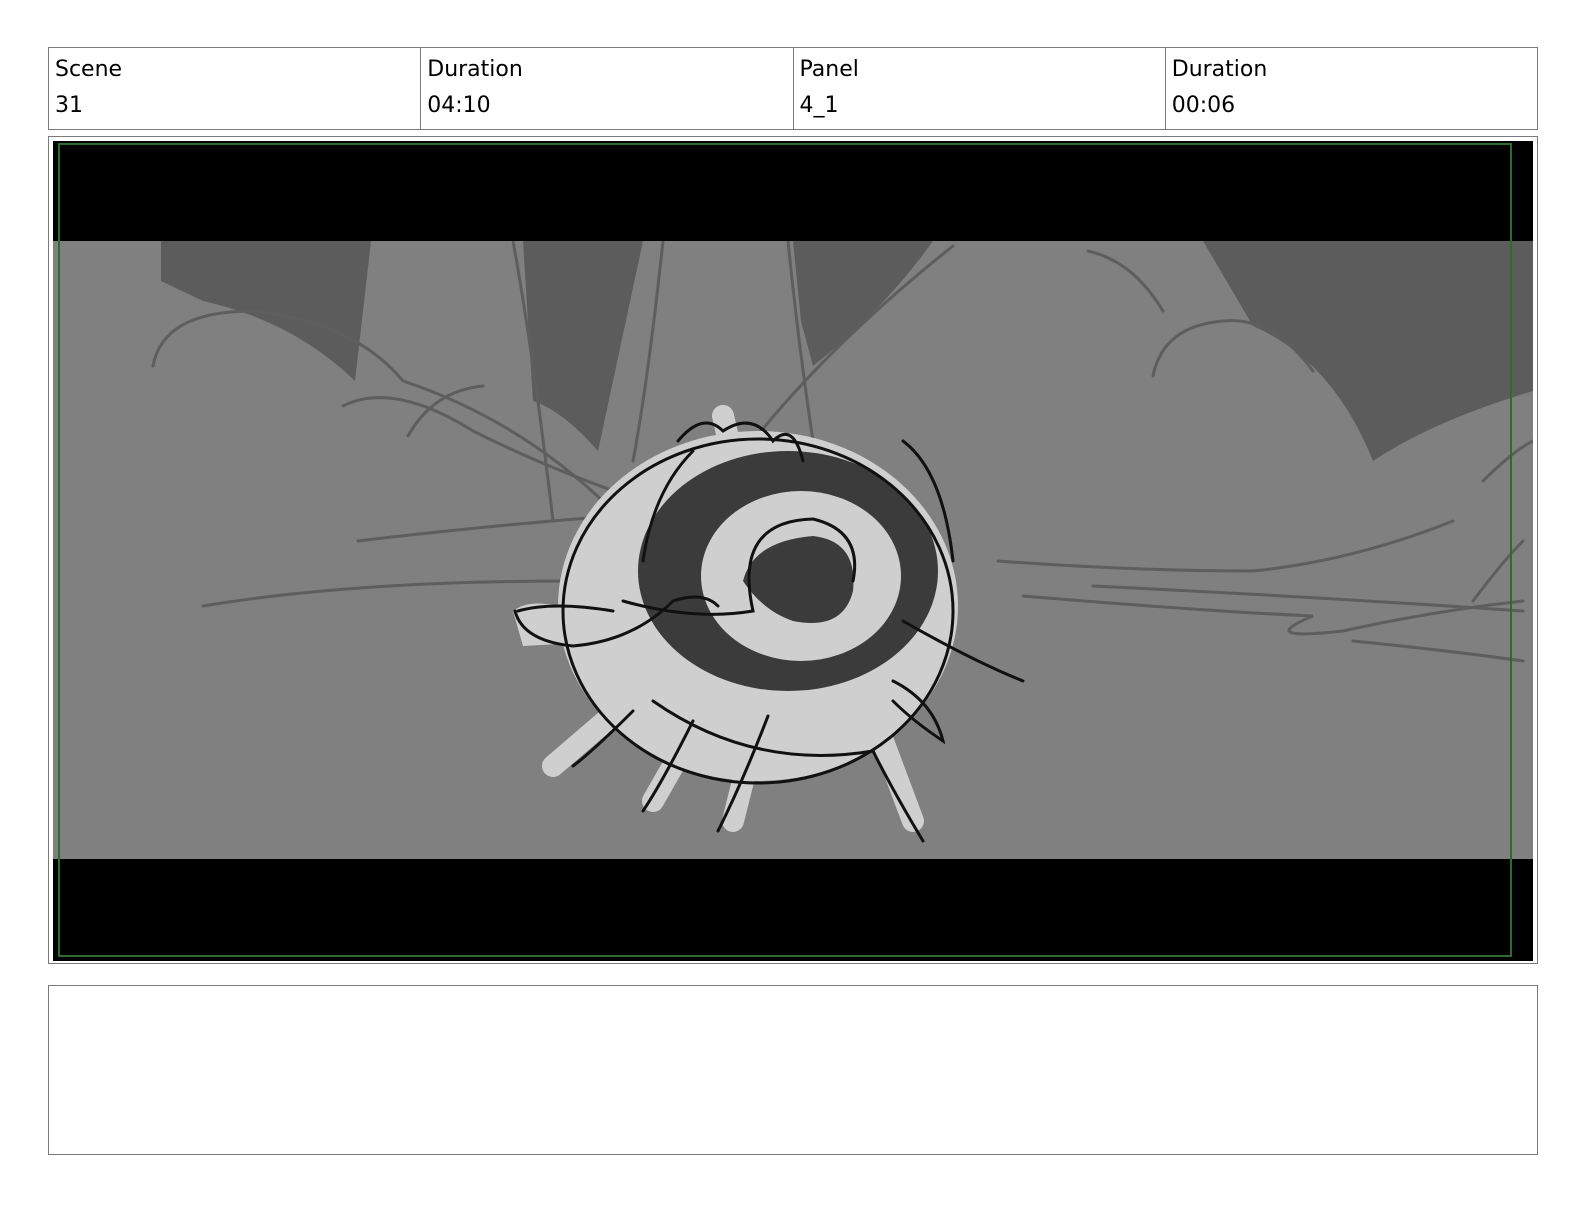  What do you see at coordinates (793, 910) in the screenshot?
I see `letterbox-bottom` at bounding box center [793, 910].